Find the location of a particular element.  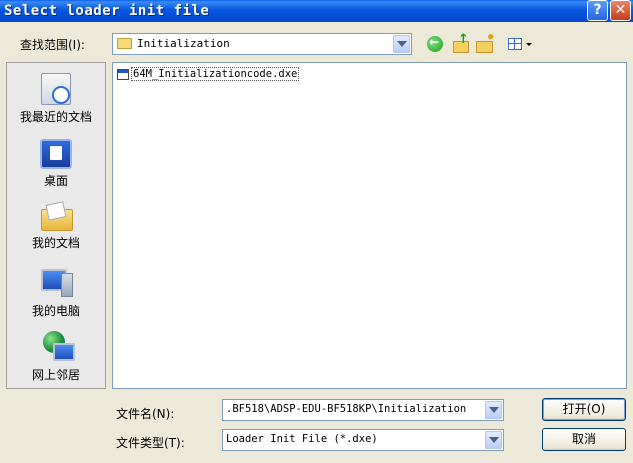

file-type-value: Loader Init File (*.dxe) is located at coordinates (302, 439).